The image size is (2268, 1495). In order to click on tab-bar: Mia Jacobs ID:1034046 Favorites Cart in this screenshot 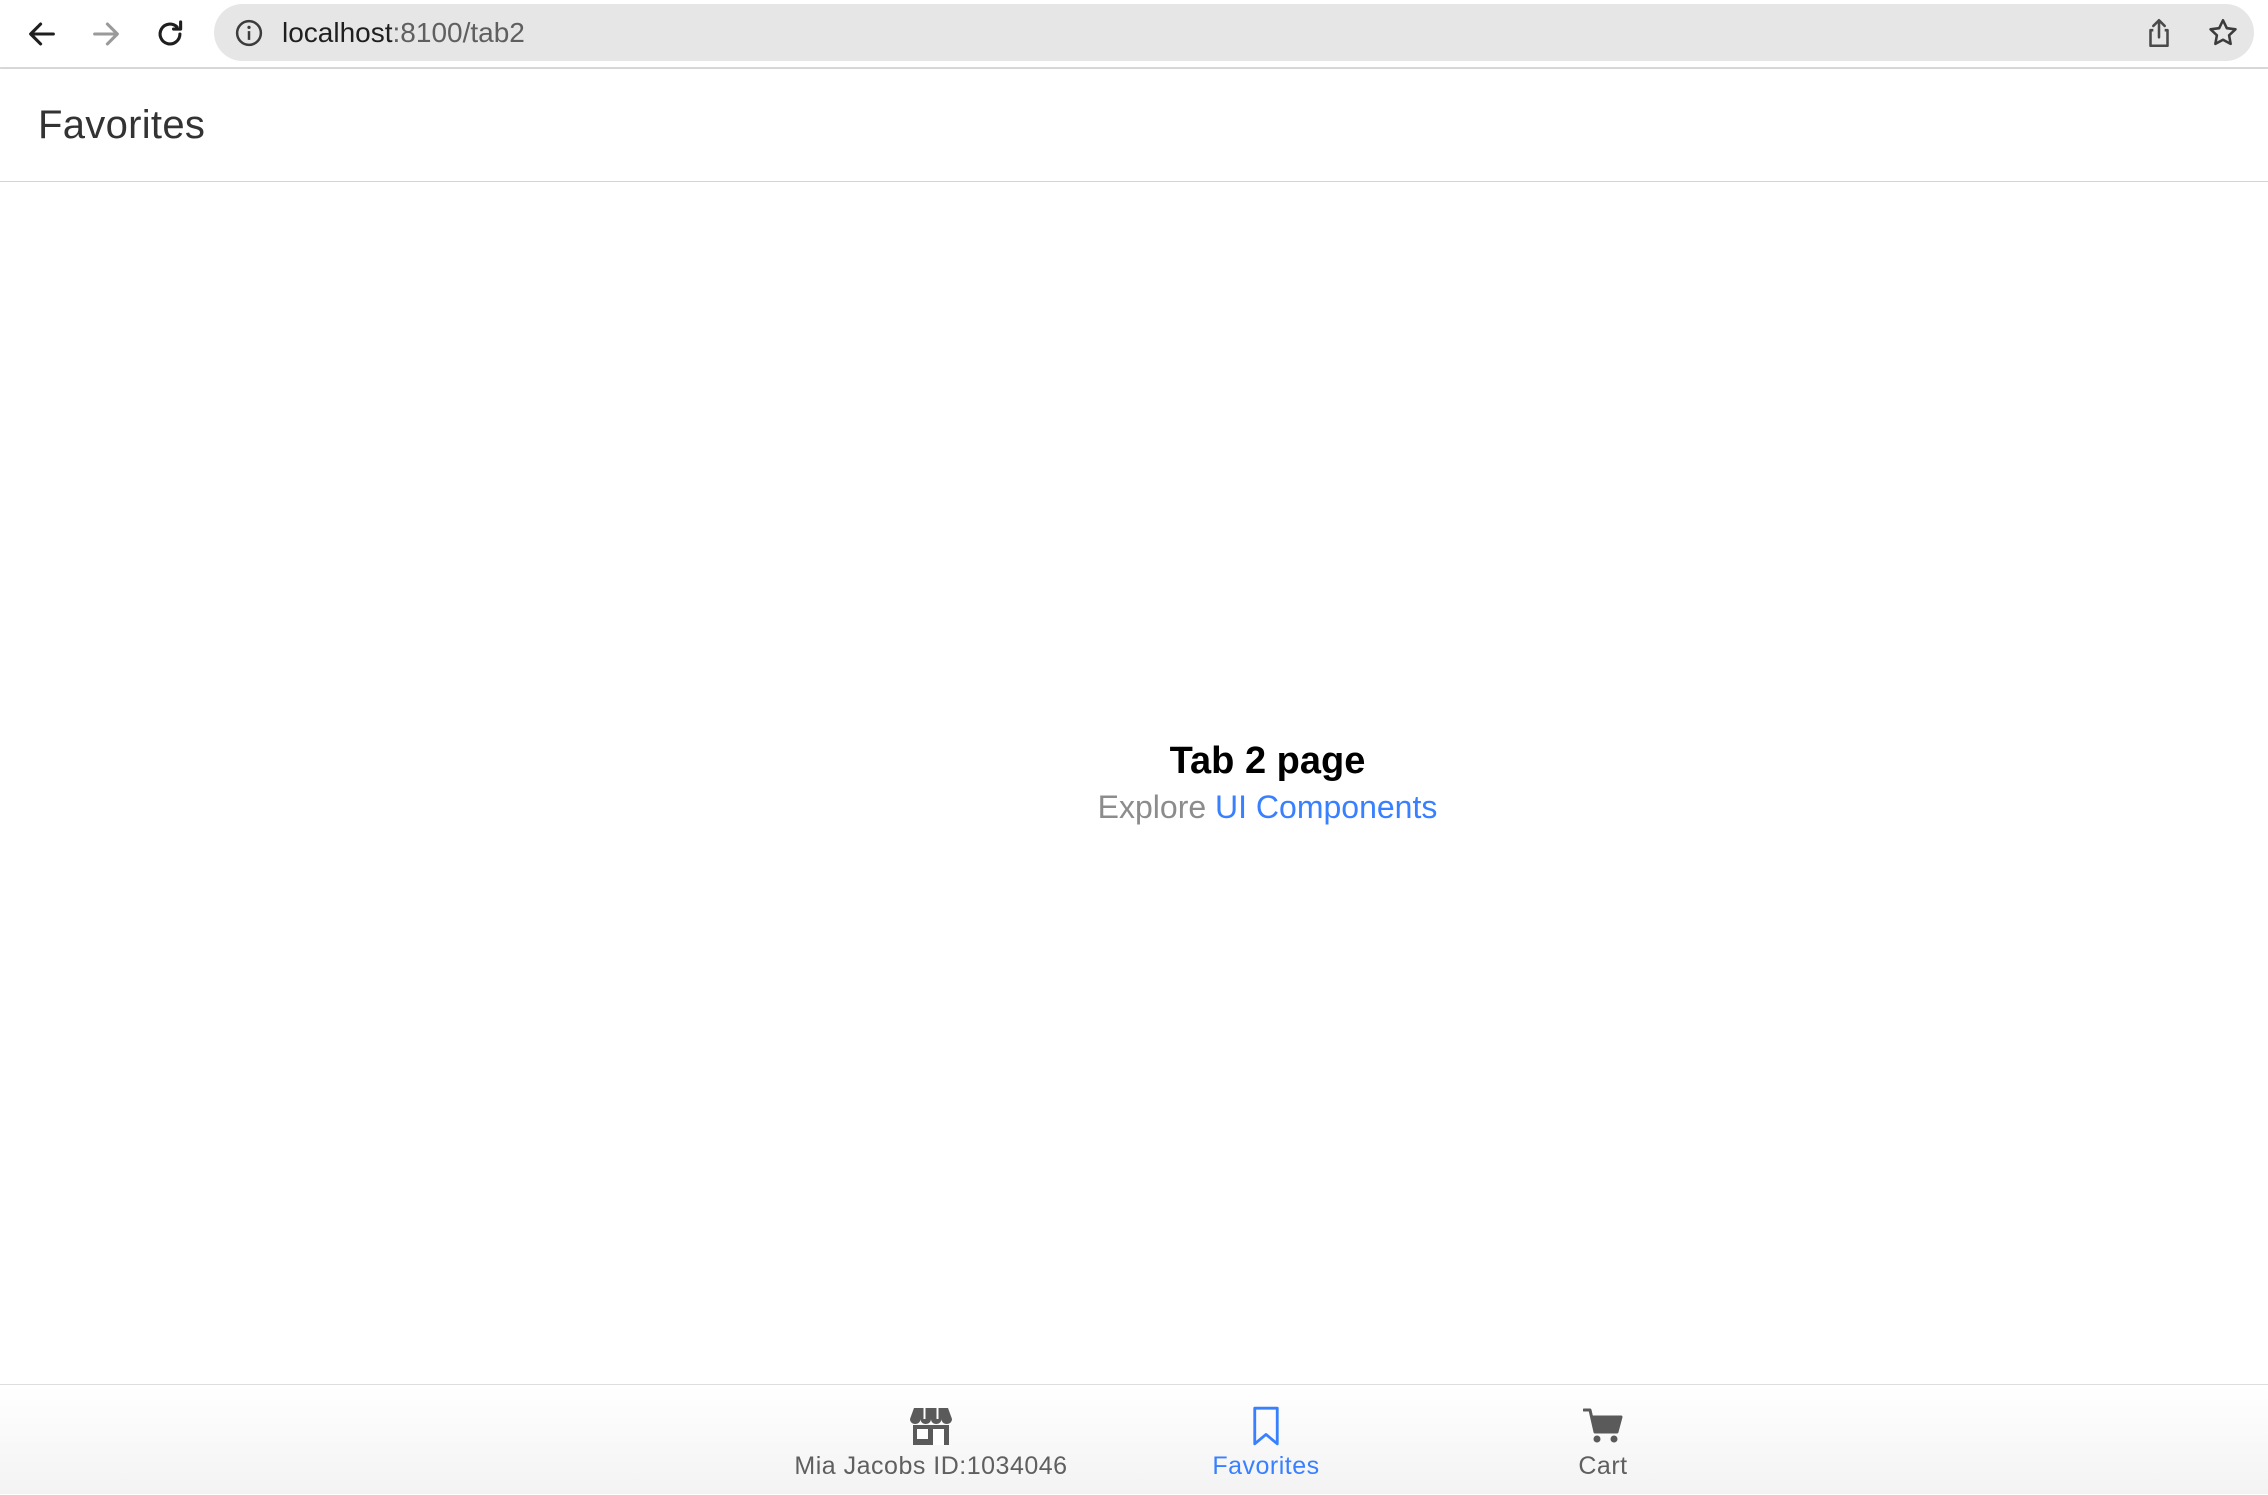, I will do `click(1134, 1439)`.